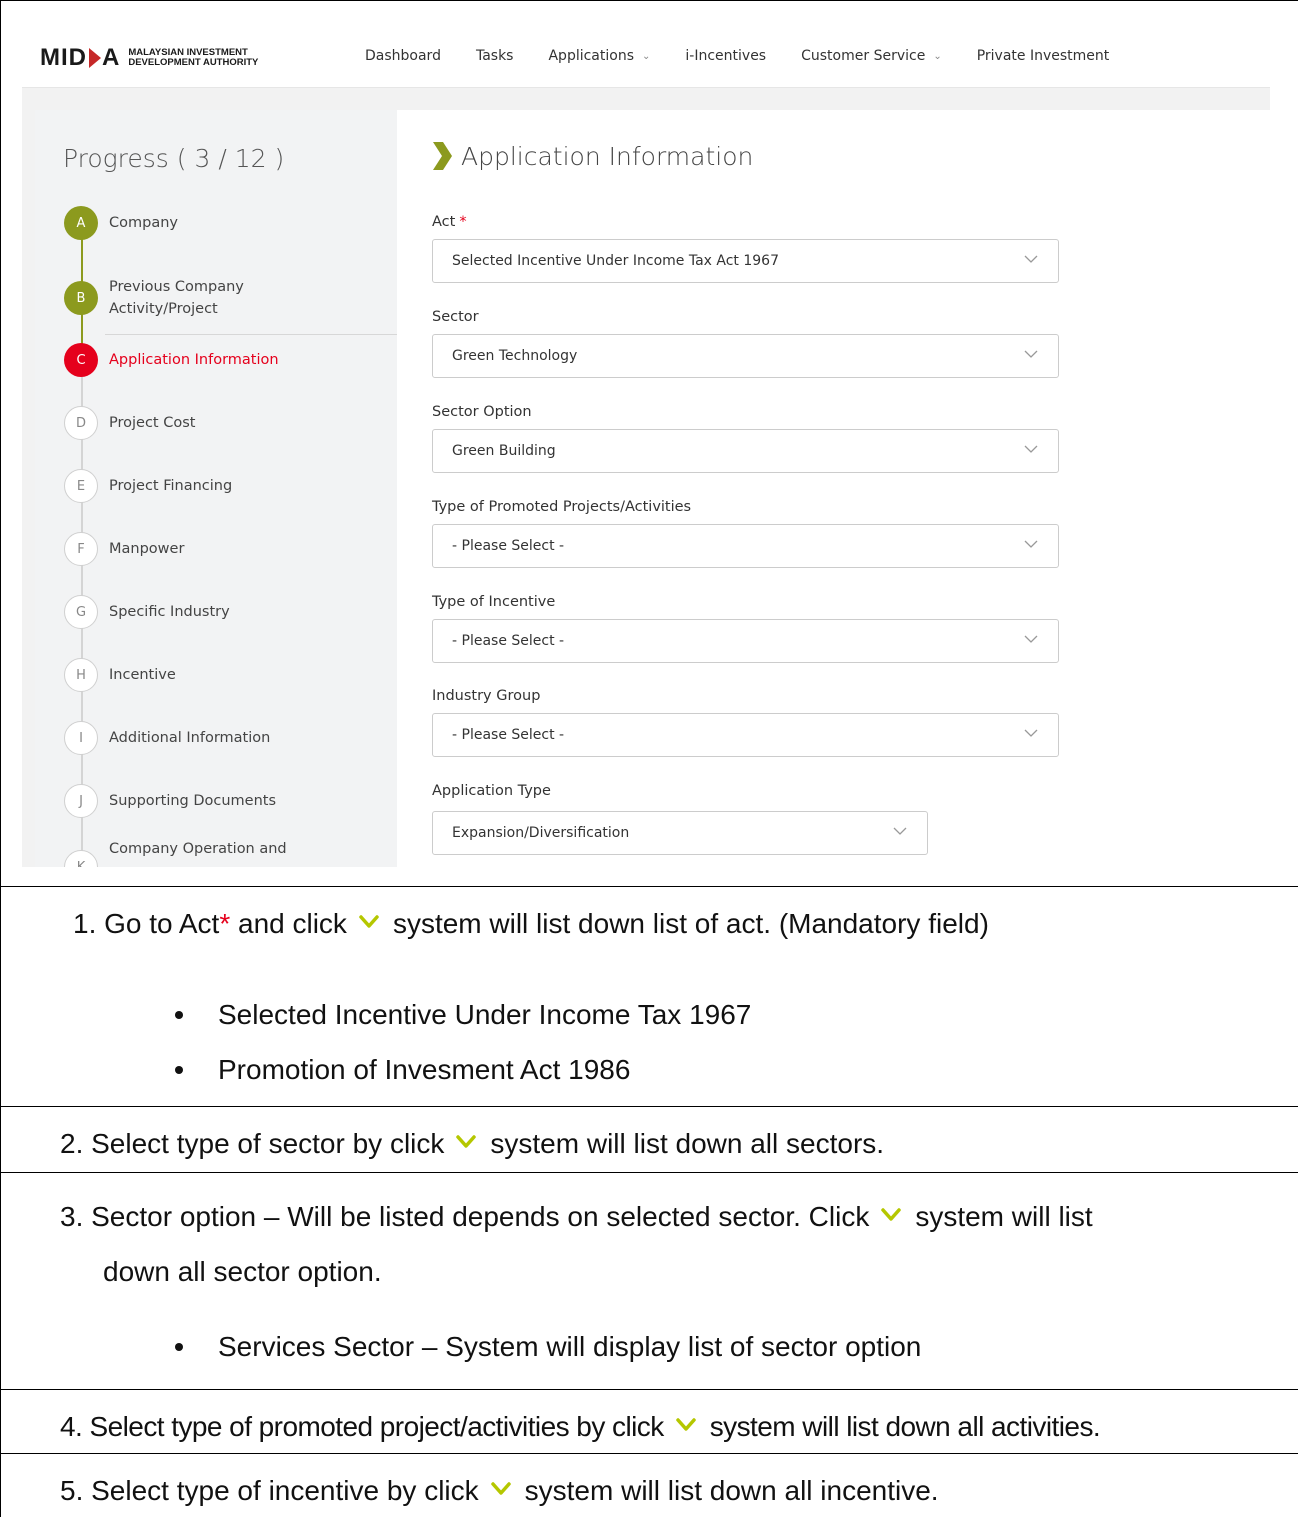  I want to click on industry-group-field: Industry Group - Please Select -, so click(745, 722).